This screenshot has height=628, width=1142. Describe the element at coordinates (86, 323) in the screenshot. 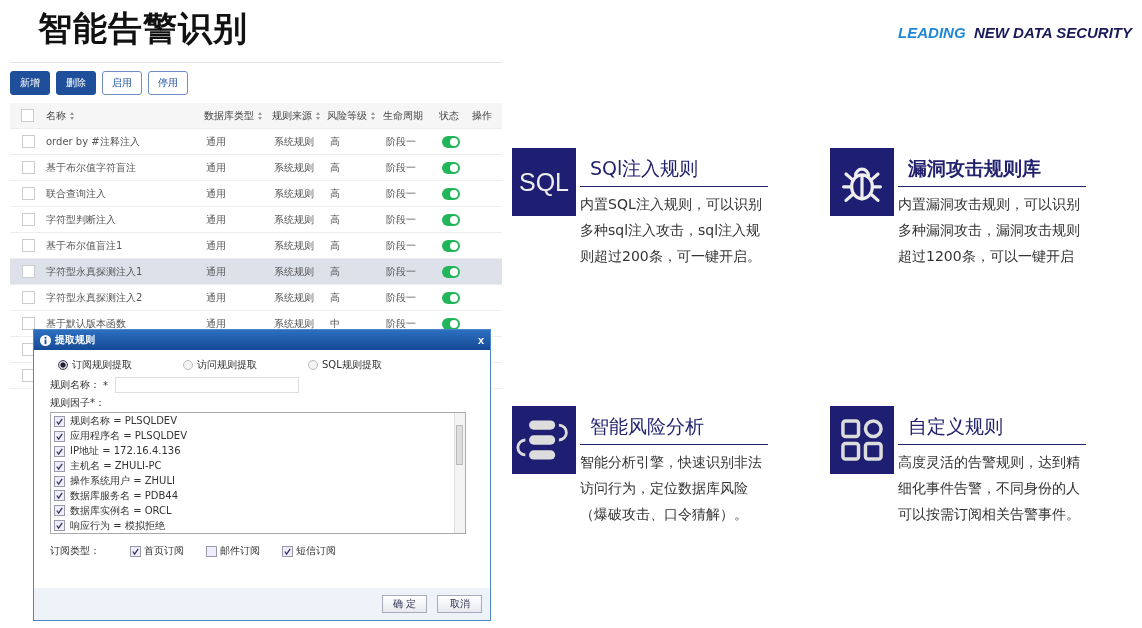

I see `table-cell: 基于默认版本函数` at that location.